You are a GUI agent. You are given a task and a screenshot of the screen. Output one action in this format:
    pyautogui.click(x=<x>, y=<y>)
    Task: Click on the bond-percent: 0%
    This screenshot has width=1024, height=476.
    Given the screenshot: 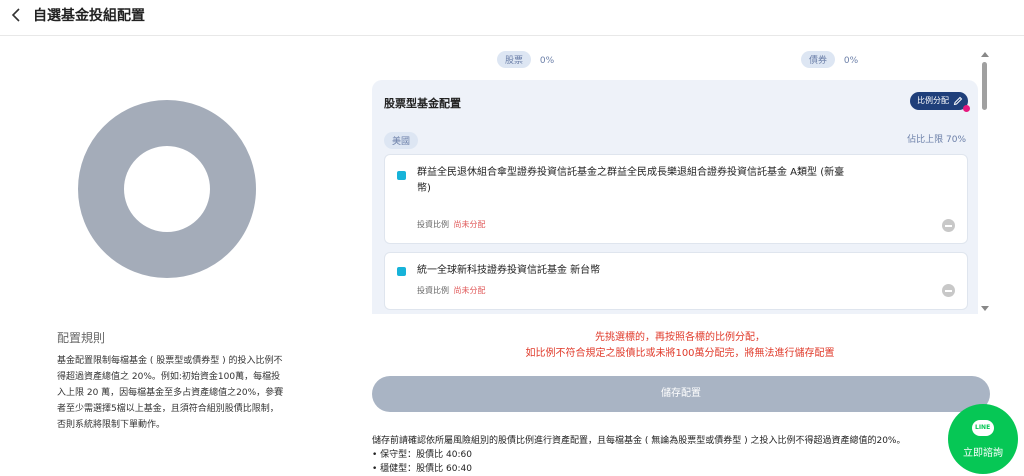 What is the action you would take?
    pyautogui.click(x=851, y=61)
    